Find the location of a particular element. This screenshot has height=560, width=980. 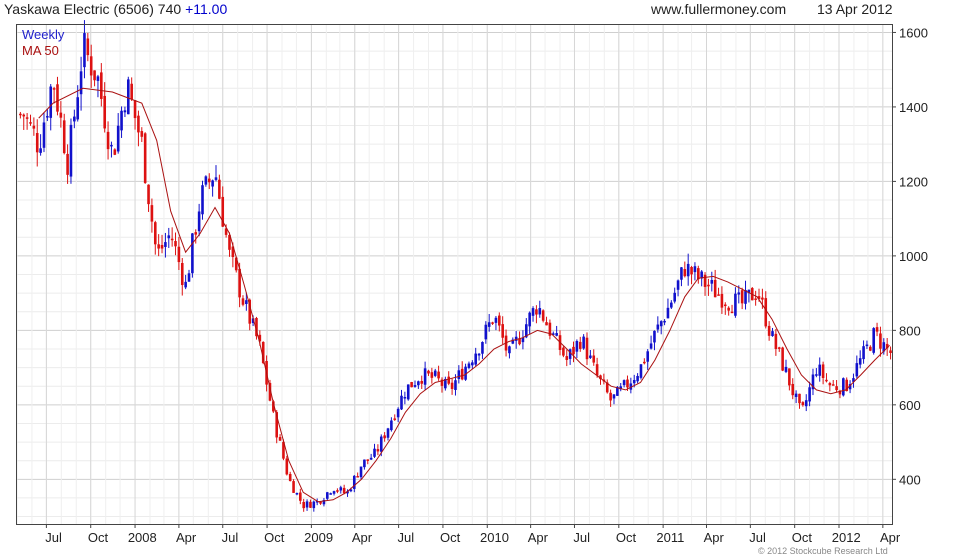

y-tick-label: 1600 is located at coordinates (913, 32).